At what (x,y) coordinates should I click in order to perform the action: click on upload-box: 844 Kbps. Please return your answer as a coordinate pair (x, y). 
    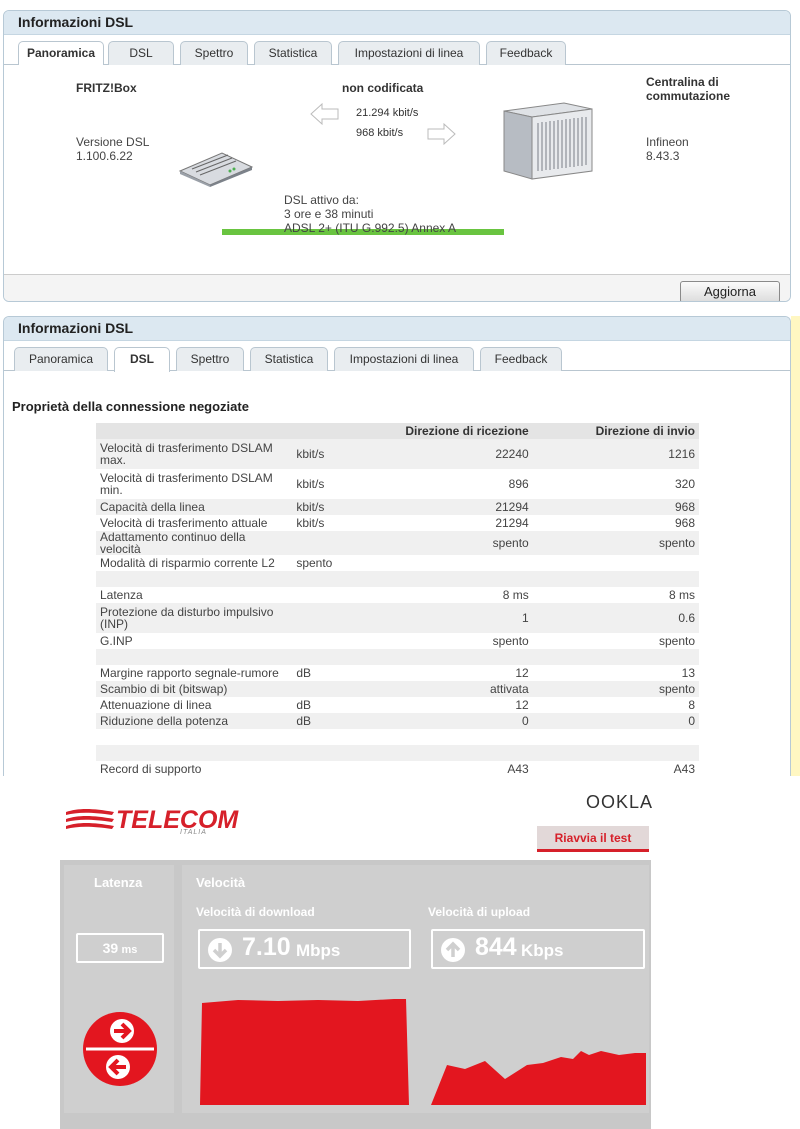
    Looking at the image, I should click on (538, 949).